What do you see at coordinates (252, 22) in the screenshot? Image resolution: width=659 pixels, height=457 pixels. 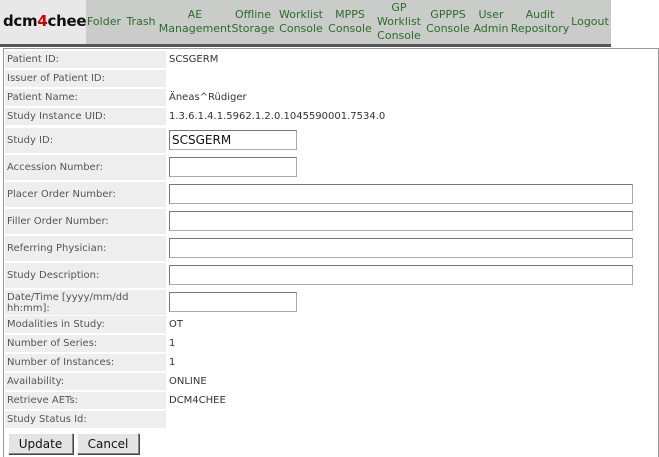 I see `nav-offline-storage: Offline Storage` at bounding box center [252, 22].